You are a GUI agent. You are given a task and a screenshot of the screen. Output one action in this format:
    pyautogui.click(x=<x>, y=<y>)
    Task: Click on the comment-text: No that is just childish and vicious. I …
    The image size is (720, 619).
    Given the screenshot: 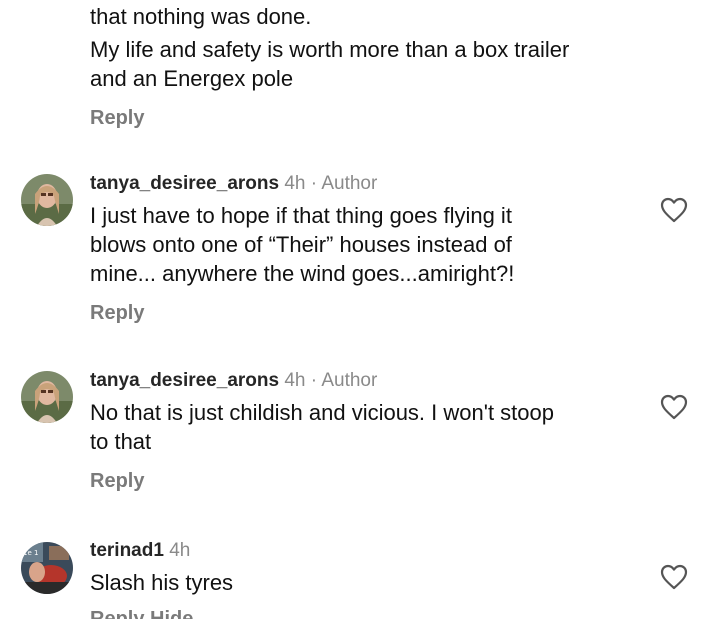 What is the action you would take?
    pyautogui.click(x=370, y=427)
    